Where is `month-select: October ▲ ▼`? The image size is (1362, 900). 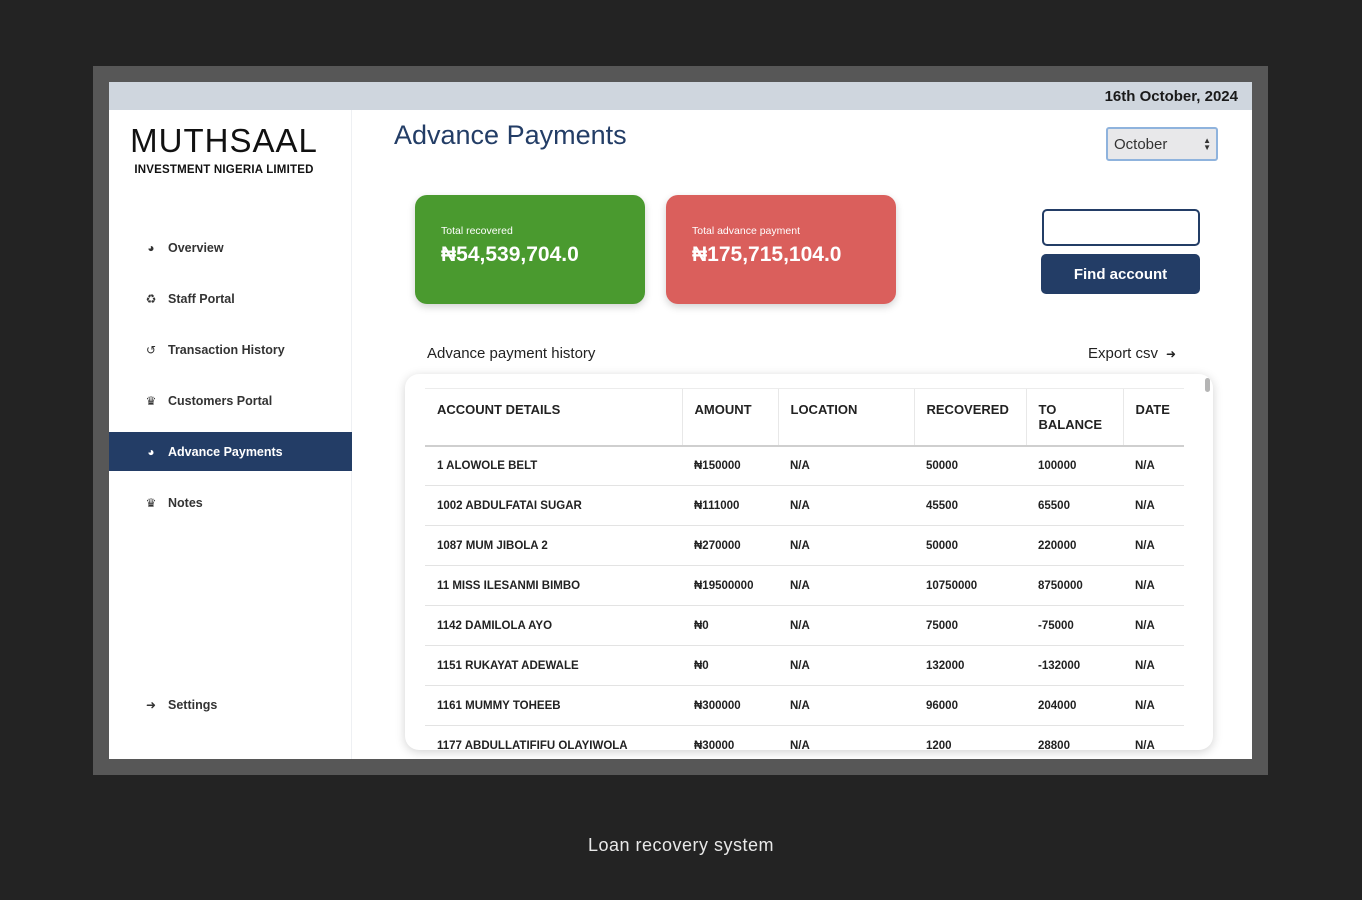 month-select: October ▲ ▼ is located at coordinates (1162, 144).